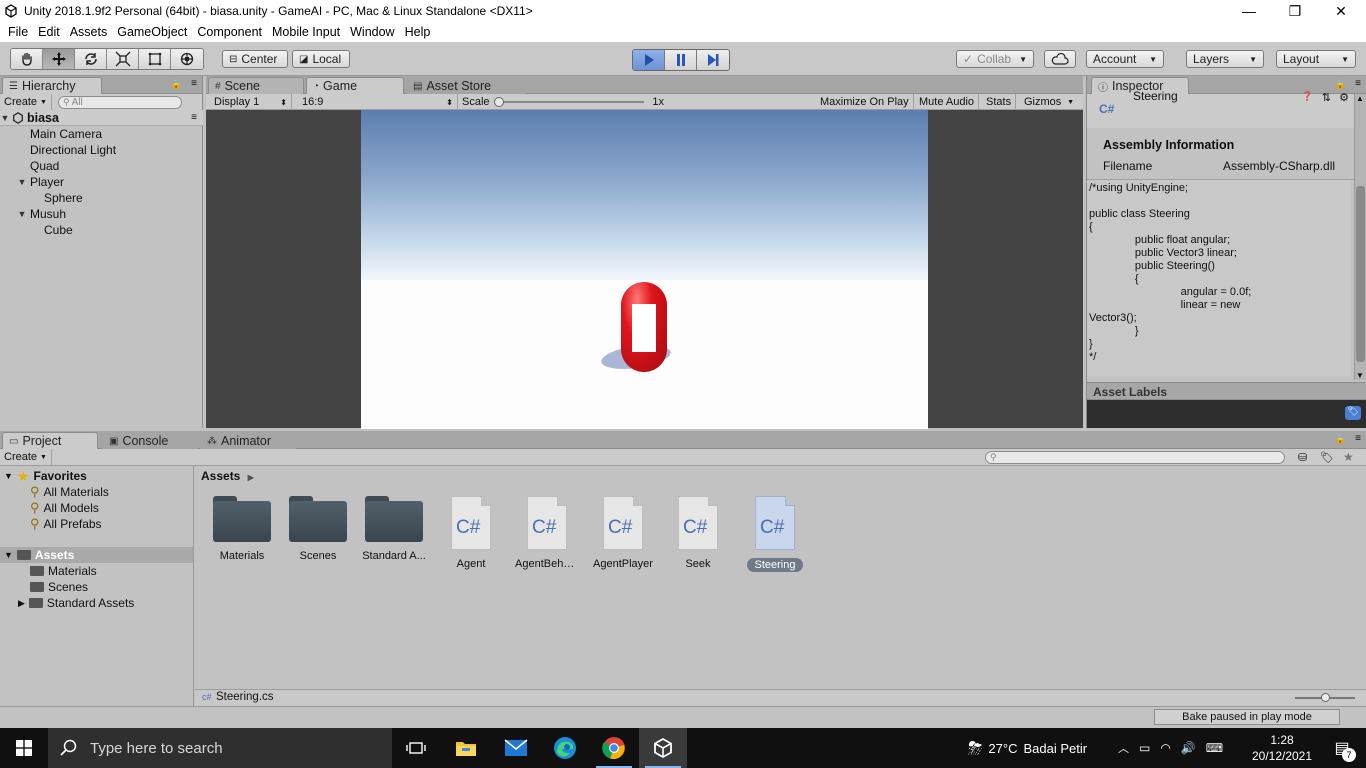 Image resolution: width=1366 pixels, height=768 pixels. What do you see at coordinates (516, 748) in the screenshot?
I see `taskbar-mail` at bounding box center [516, 748].